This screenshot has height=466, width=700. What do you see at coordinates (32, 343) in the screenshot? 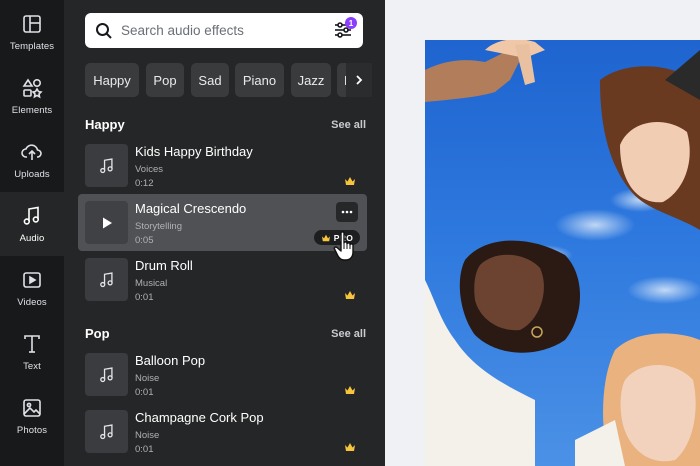
I see `text-icon` at bounding box center [32, 343].